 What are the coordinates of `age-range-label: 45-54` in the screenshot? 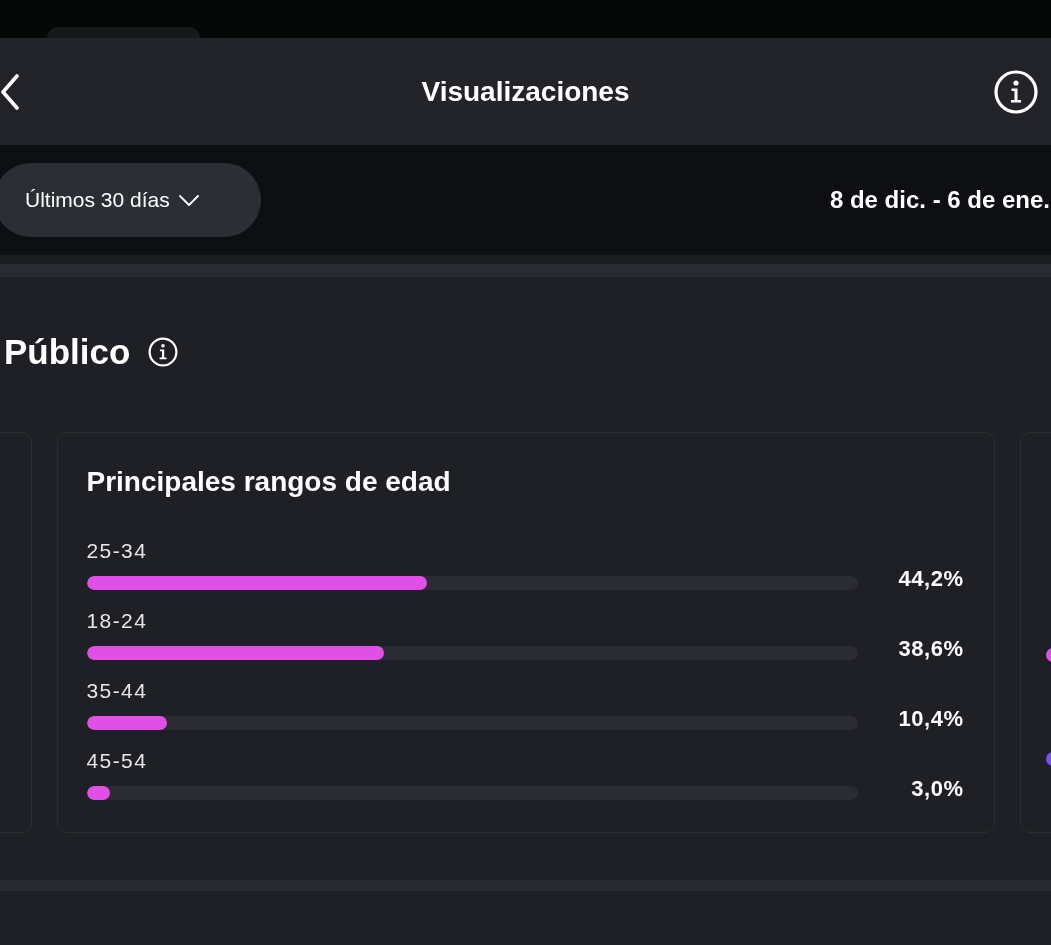 It's located at (117, 761).